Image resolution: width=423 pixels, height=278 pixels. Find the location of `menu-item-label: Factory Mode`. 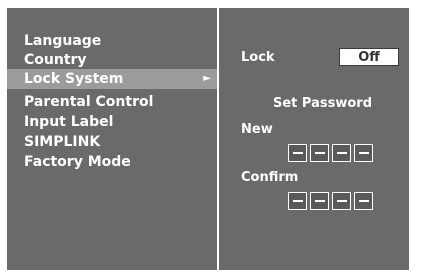

menu-item-label: Factory Mode is located at coordinates (77, 162).